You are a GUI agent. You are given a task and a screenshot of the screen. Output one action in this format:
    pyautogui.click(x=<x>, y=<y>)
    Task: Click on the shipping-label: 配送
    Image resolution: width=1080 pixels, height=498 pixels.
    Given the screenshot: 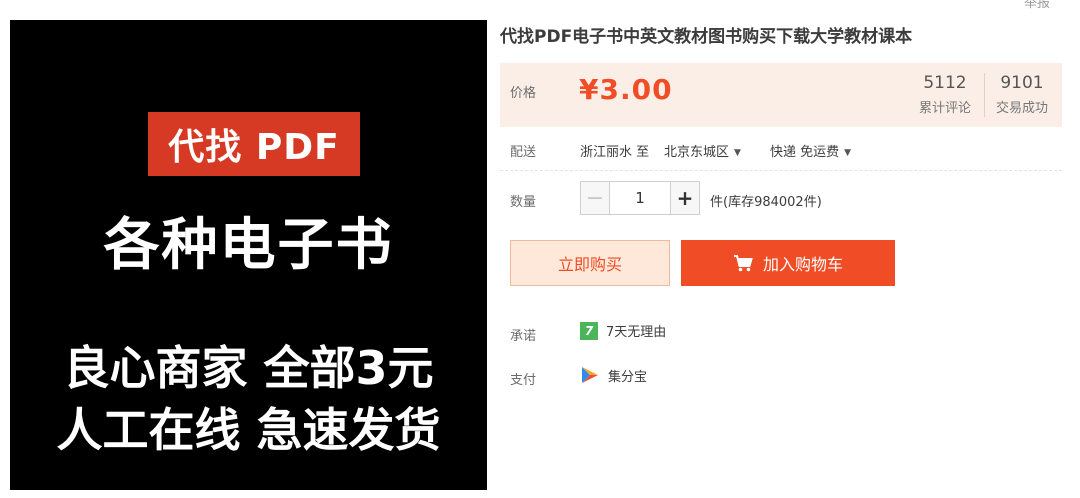 What is the action you would take?
    pyautogui.click(x=523, y=152)
    